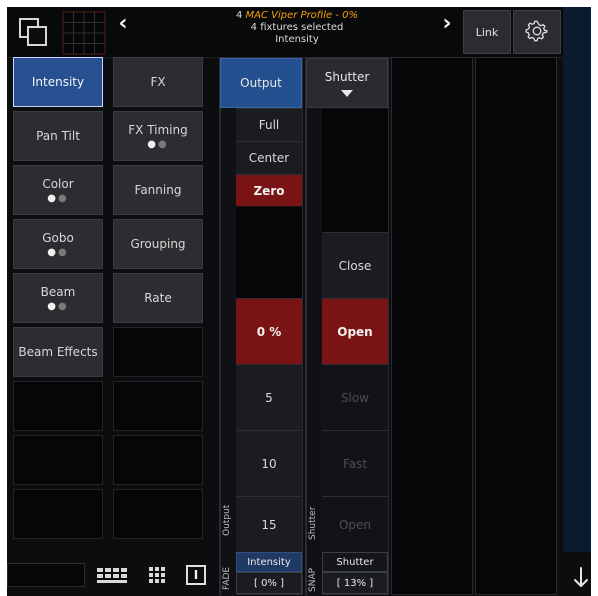 Image resolution: width=598 pixels, height=596 pixels. What do you see at coordinates (355, 583) in the screenshot?
I see `shutter-footer-value-label: [ 13% ]` at bounding box center [355, 583].